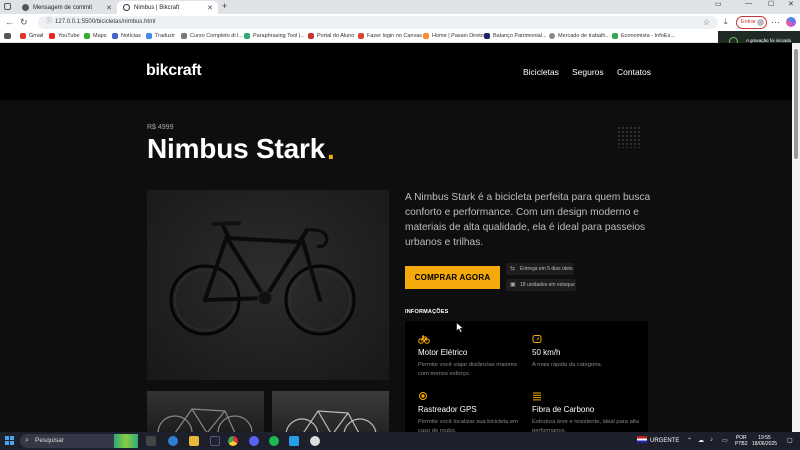 The width and height of the screenshot is (800, 450). I want to click on feature-item: 50 km/h A mais rápida da categoria., so click(587, 352).